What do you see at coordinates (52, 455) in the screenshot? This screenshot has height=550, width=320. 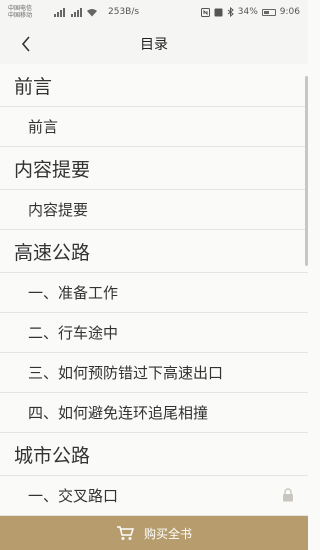 I see `toc-label: 城市公路` at bounding box center [52, 455].